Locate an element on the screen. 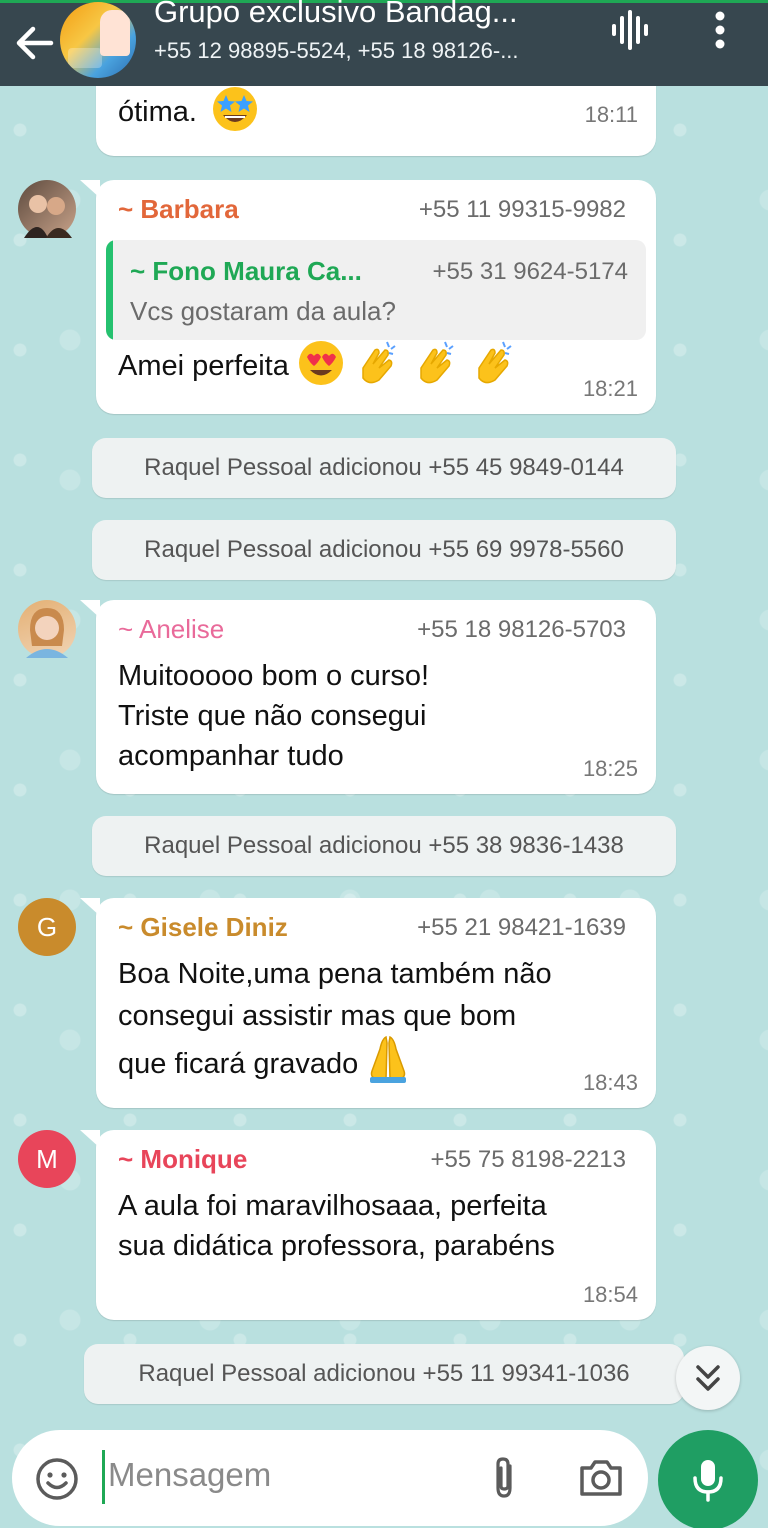 The height and width of the screenshot is (1528, 768). attach-button is located at coordinates (504, 1478).